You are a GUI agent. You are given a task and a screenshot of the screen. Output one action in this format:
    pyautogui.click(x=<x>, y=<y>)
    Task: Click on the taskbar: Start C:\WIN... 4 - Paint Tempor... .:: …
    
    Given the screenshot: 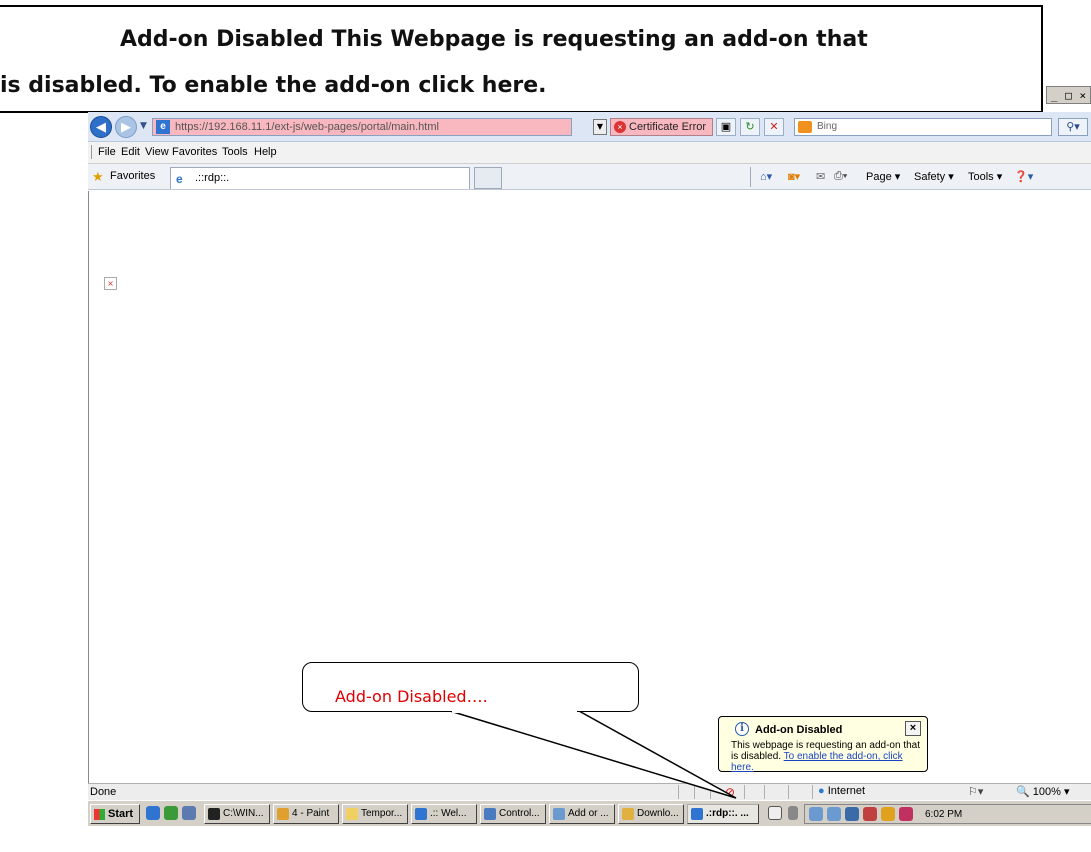 What is the action you would take?
    pyautogui.click(x=589, y=813)
    